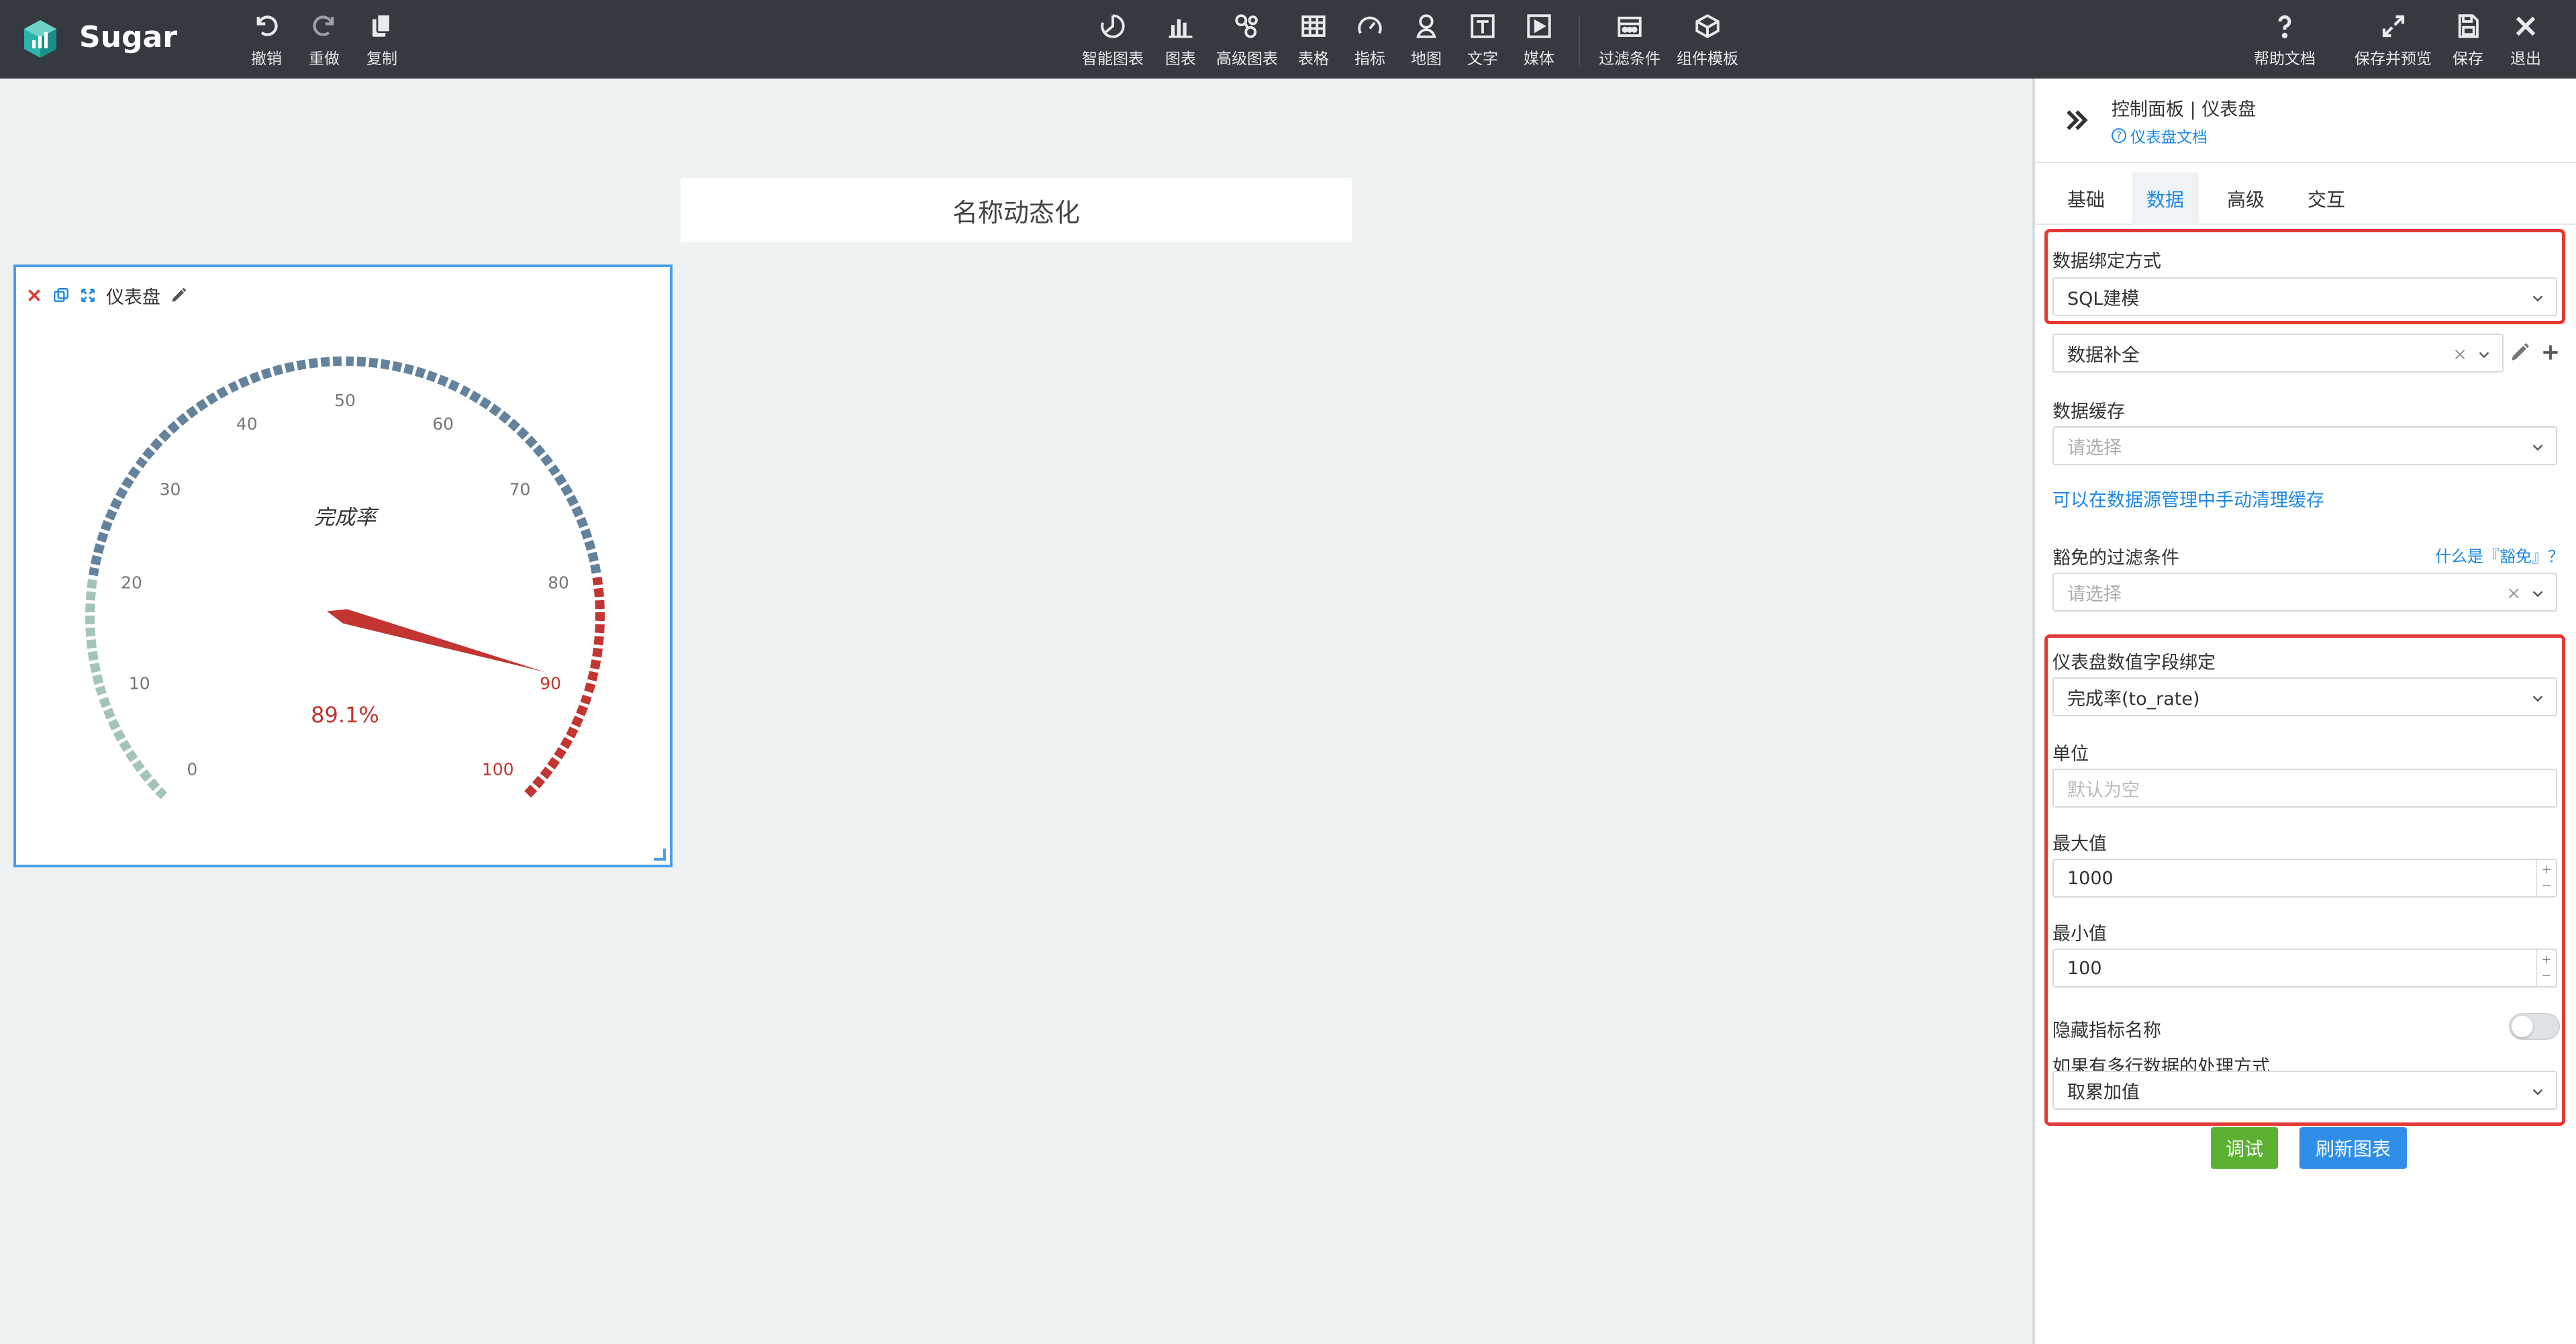 This screenshot has width=2576, height=1344. I want to click on refresh-chart-button: 刷新图表, so click(2353, 1148).